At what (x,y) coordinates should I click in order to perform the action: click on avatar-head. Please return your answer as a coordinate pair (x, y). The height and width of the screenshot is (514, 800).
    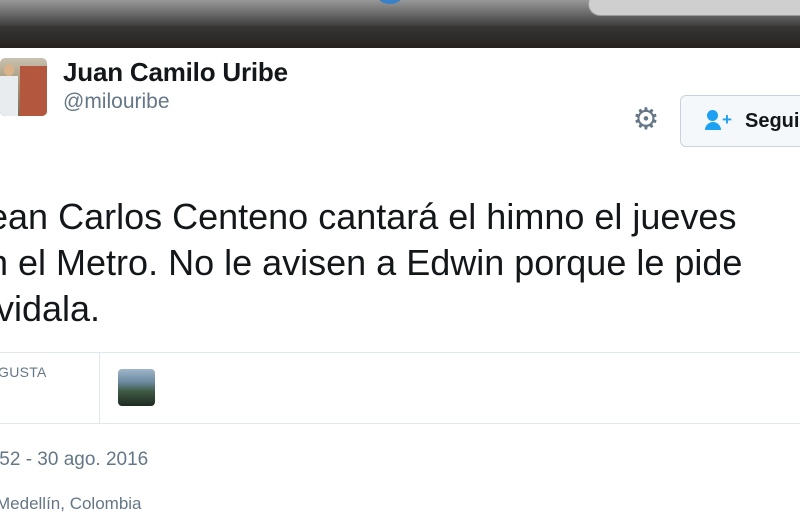
    Looking at the image, I should click on (9, 70).